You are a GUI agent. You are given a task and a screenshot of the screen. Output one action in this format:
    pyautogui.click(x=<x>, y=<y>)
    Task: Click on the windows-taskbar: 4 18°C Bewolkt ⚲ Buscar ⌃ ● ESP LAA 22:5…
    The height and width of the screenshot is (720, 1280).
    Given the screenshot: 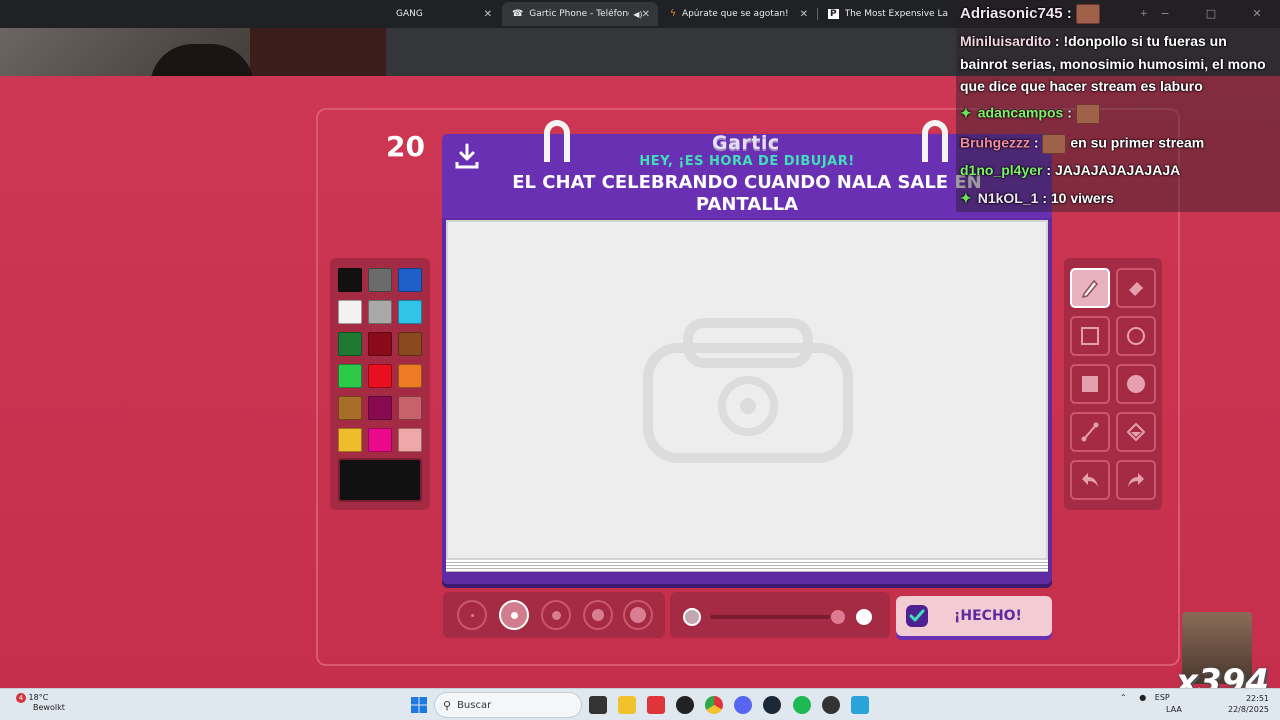 What is the action you would take?
    pyautogui.click(x=640, y=704)
    